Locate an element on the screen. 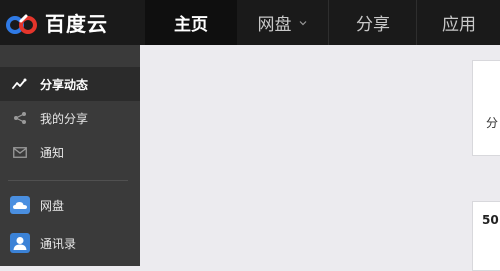 The width and height of the screenshot is (500, 271). nav-tab-apps-label: 应用 is located at coordinates (459, 25).